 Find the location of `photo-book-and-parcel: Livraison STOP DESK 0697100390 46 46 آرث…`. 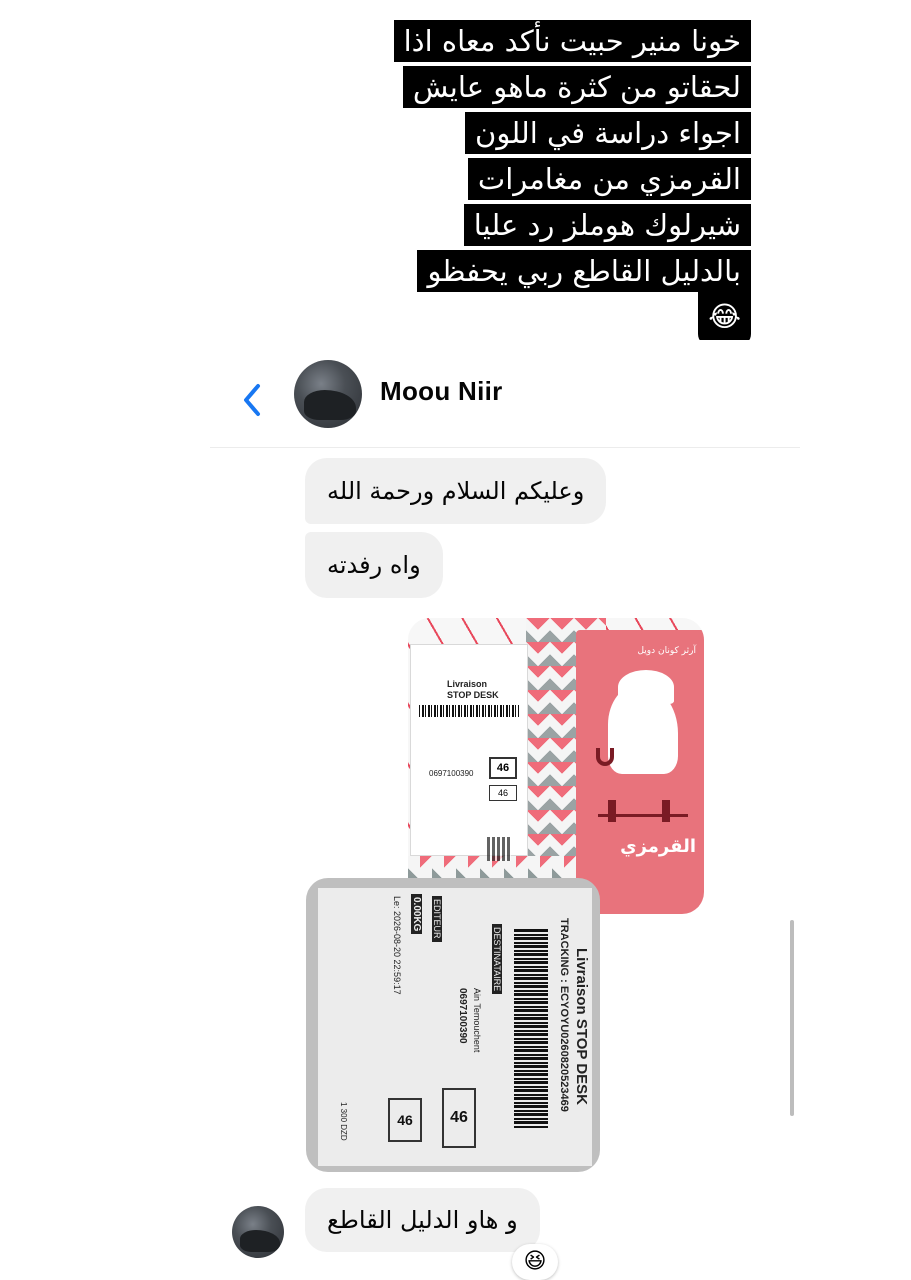

photo-book-and-parcel: Livraison STOP DESK 0697100390 46 46 آرث… is located at coordinates (556, 766).